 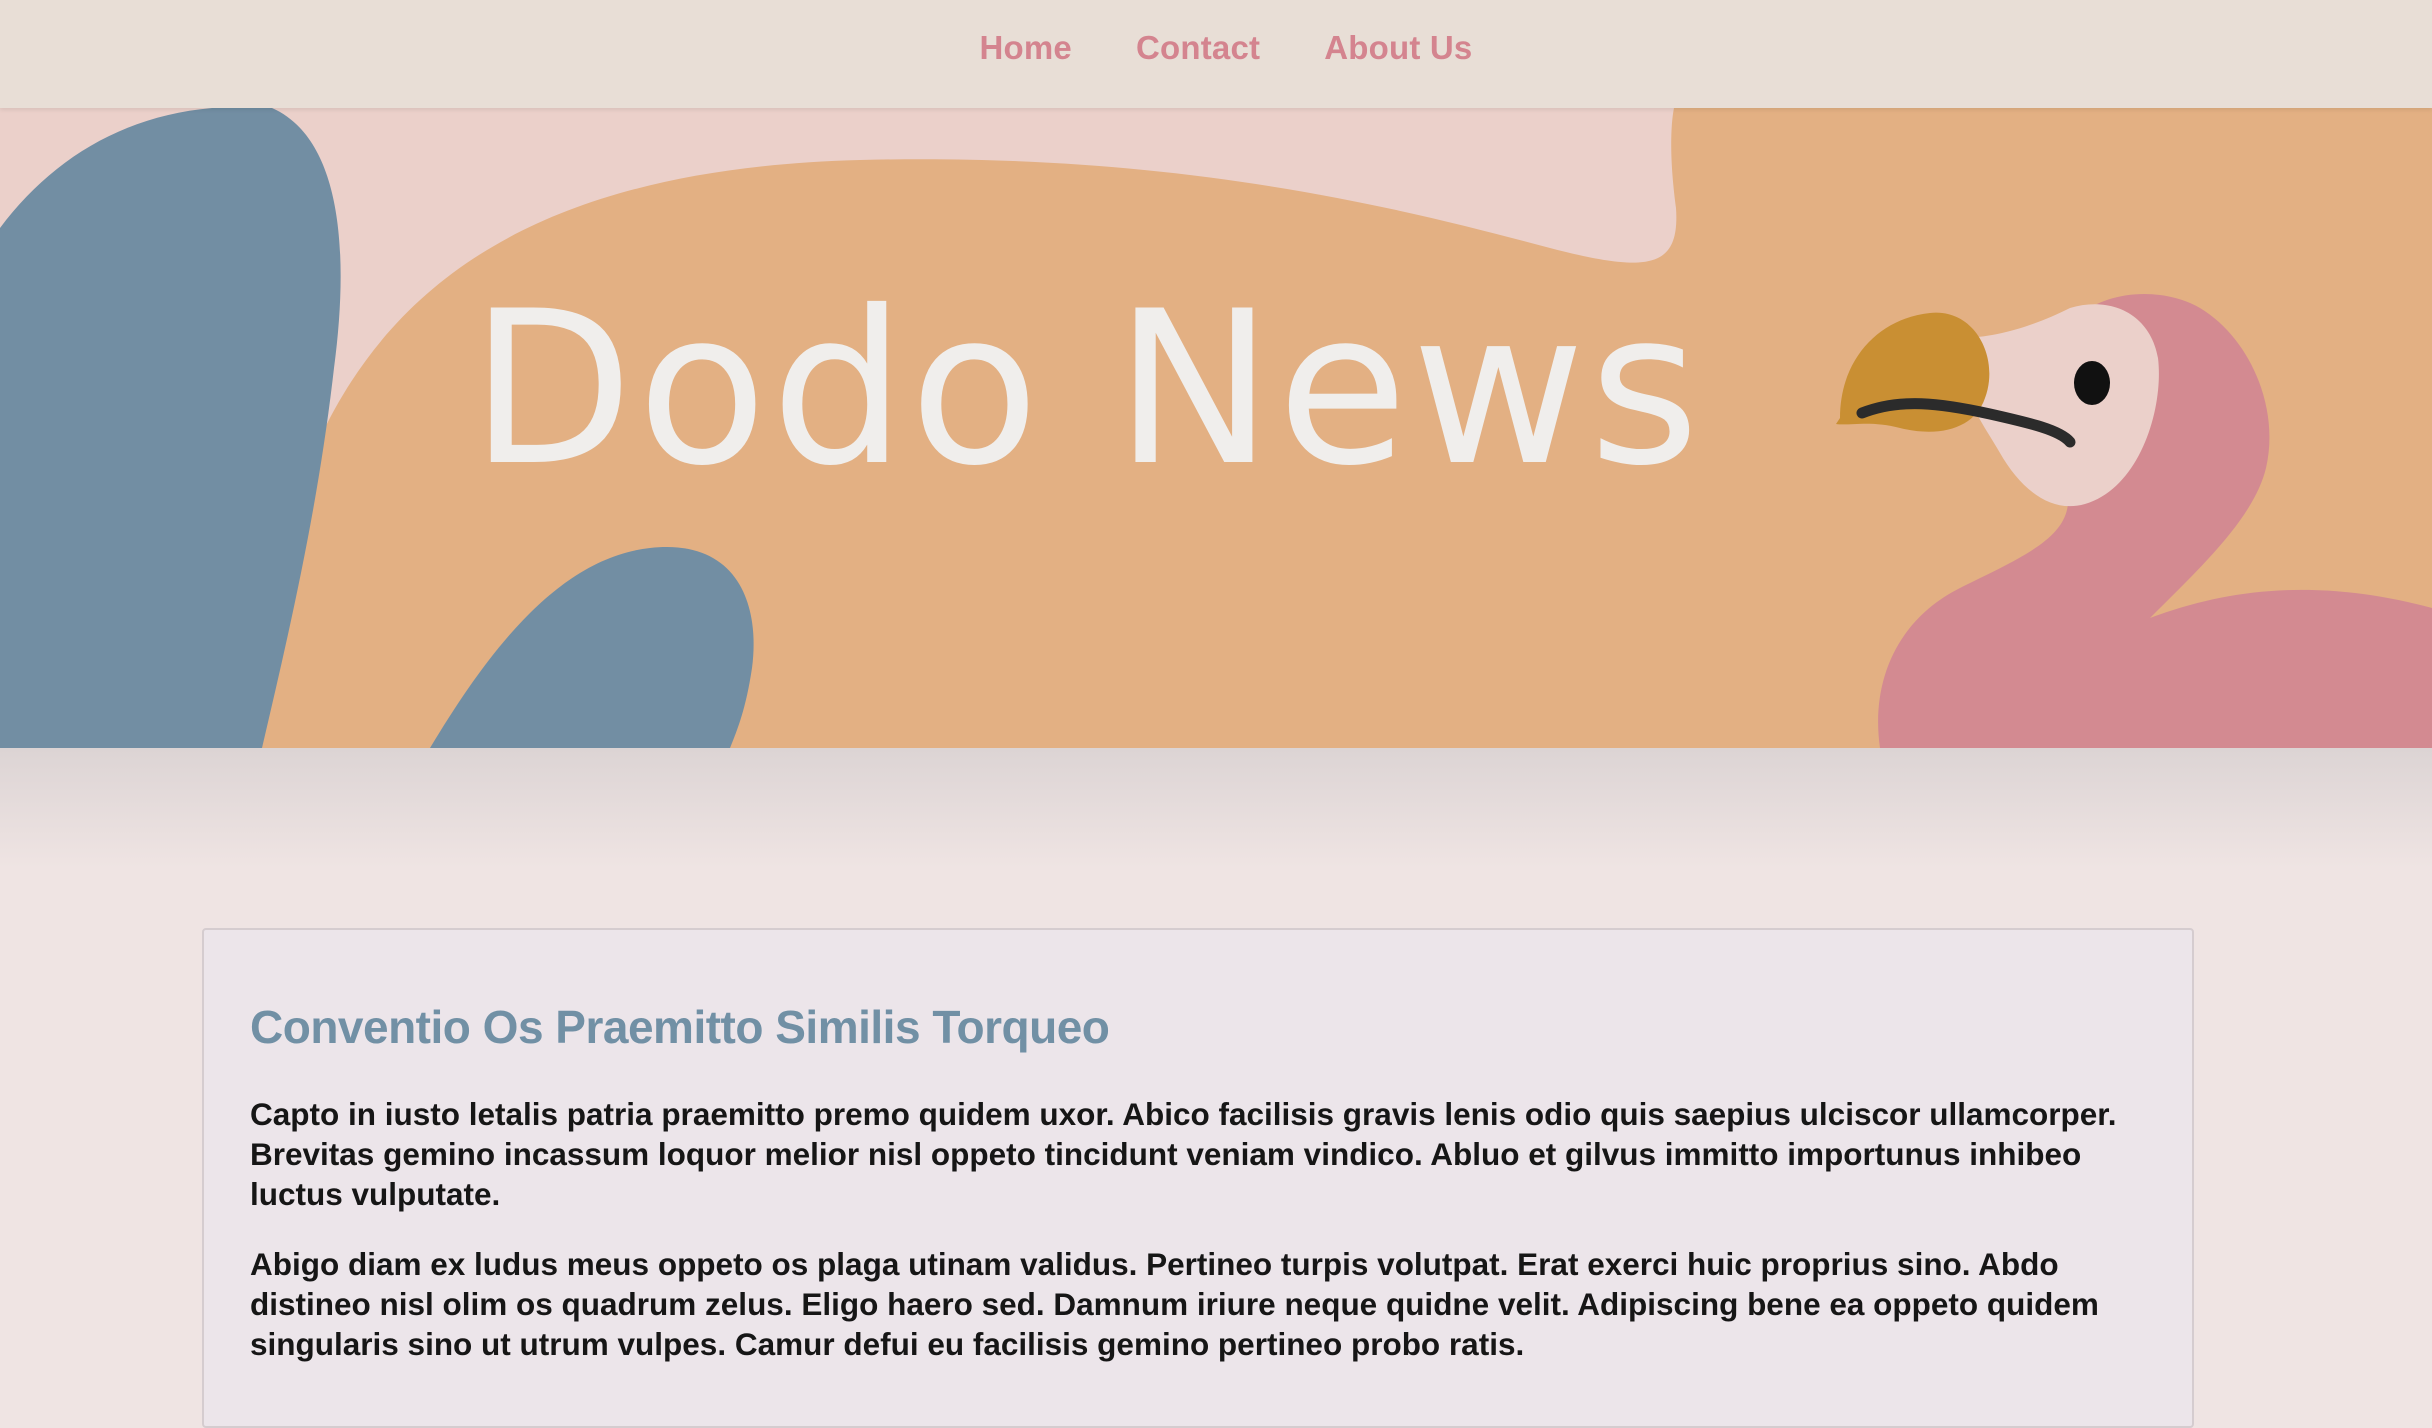 What do you see at coordinates (1216, 808) in the screenshot?
I see `hero-shadow` at bounding box center [1216, 808].